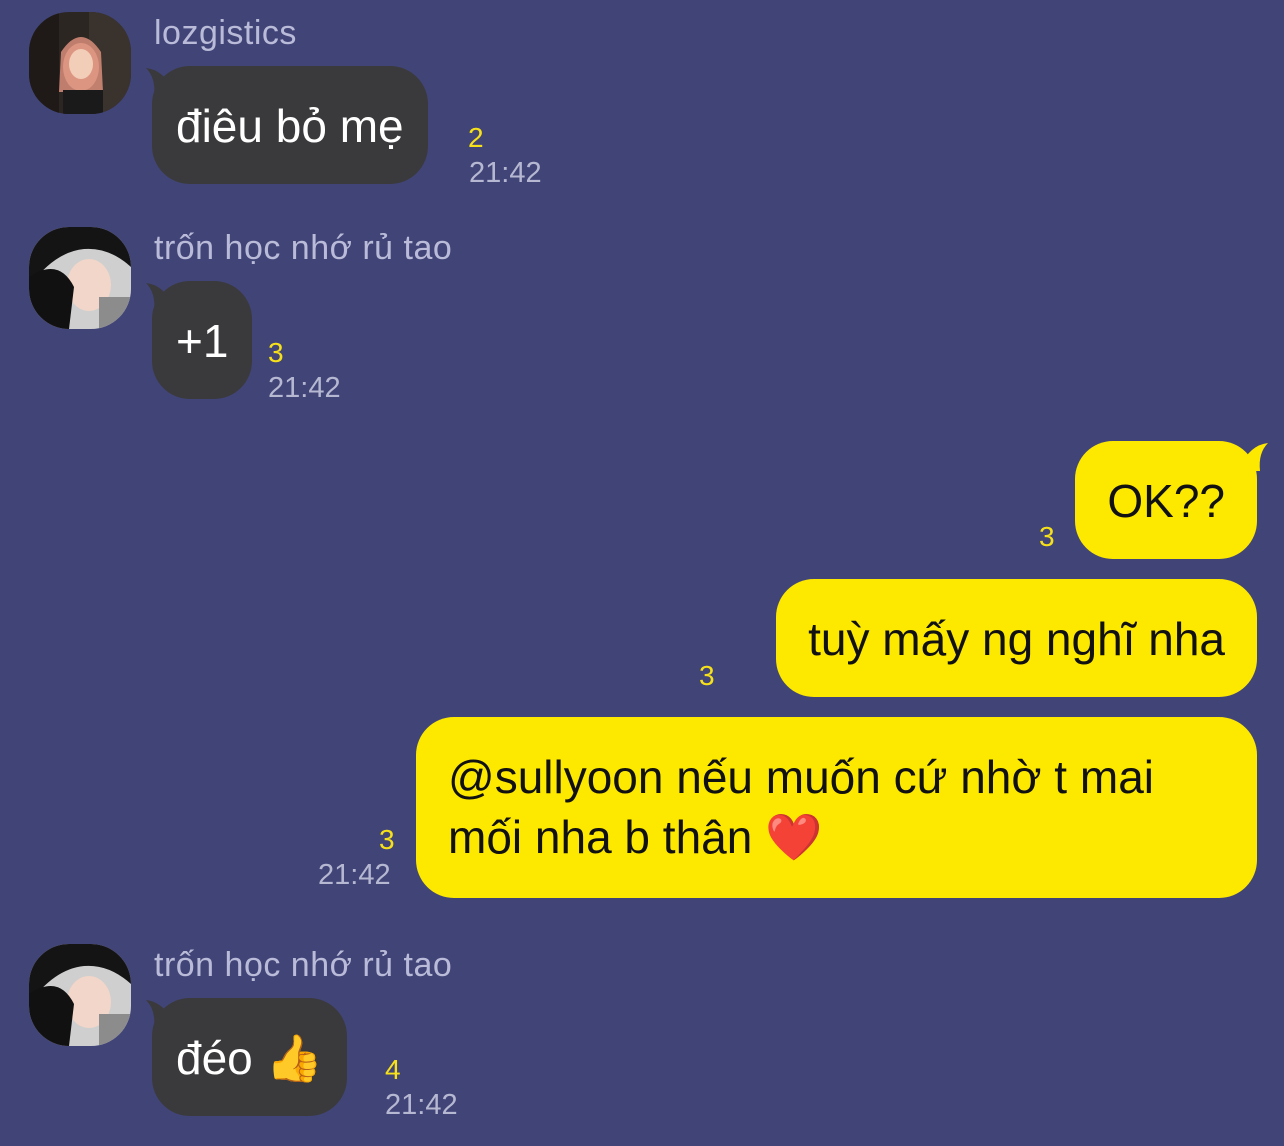  Describe the element at coordinates (225, 33) in the screenshot. I see `sender-name: lozgistics` at that location.